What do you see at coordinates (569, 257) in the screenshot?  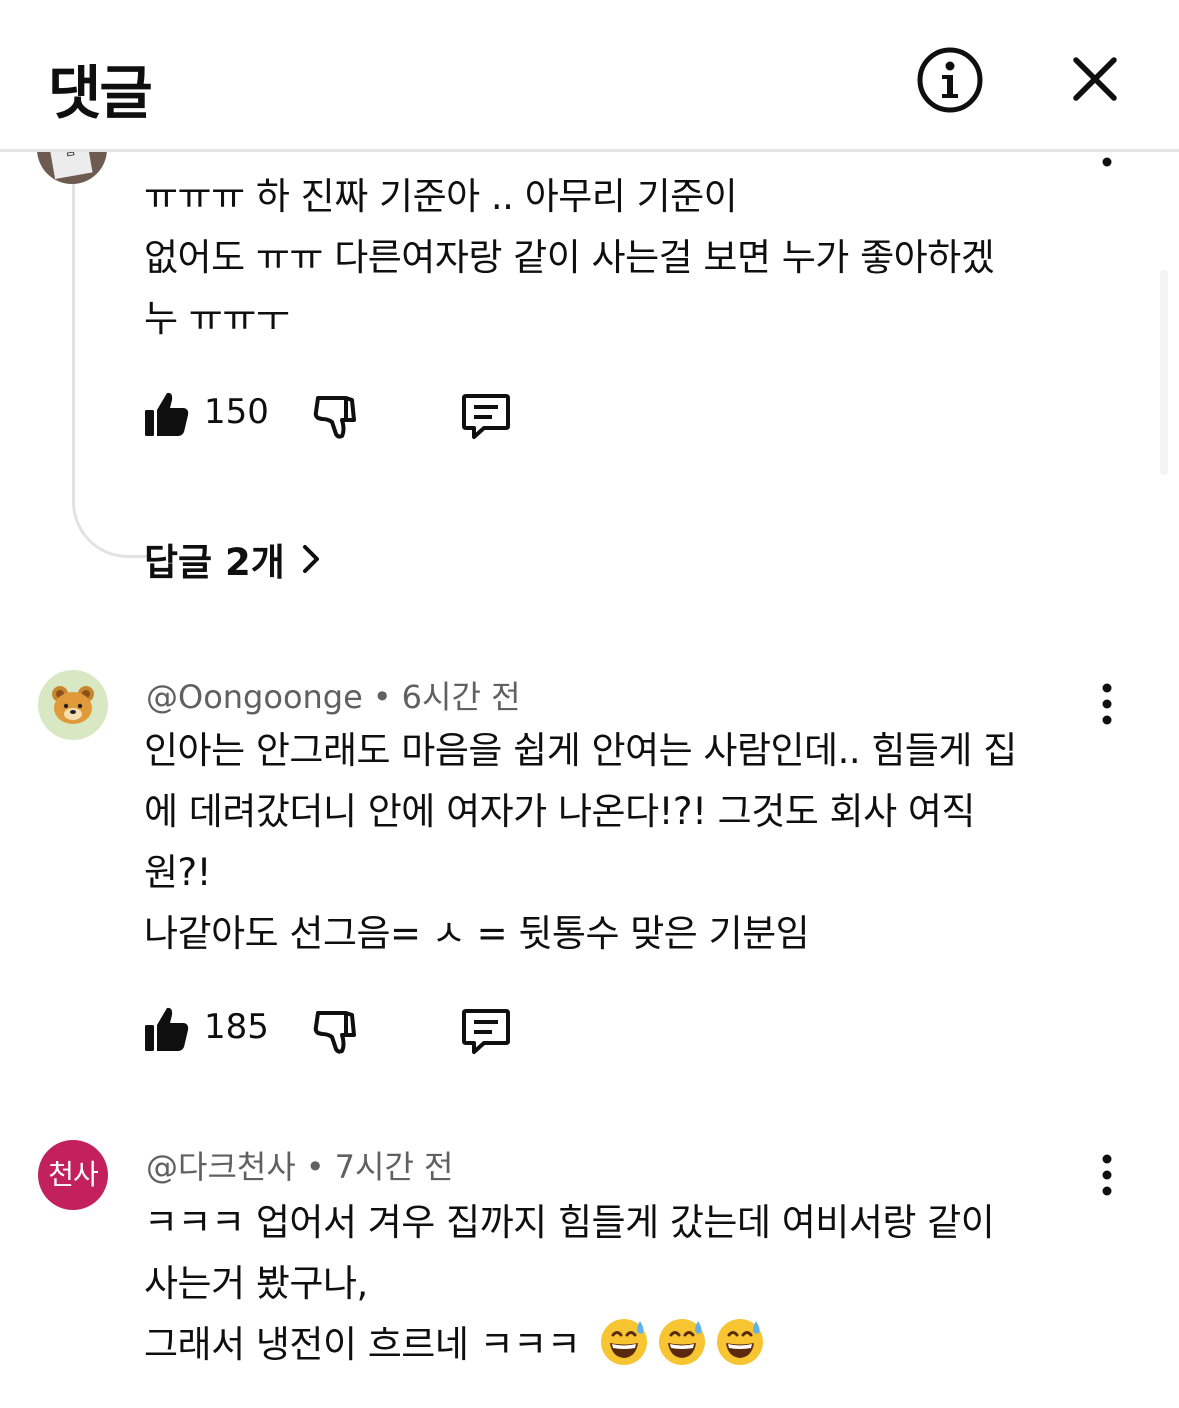 I see `comment-line: 없어도 ㅠㅠ 다른여자랑 같이 사는걸 보면 누가 좋아하겠` at bounding box center [569, 257].